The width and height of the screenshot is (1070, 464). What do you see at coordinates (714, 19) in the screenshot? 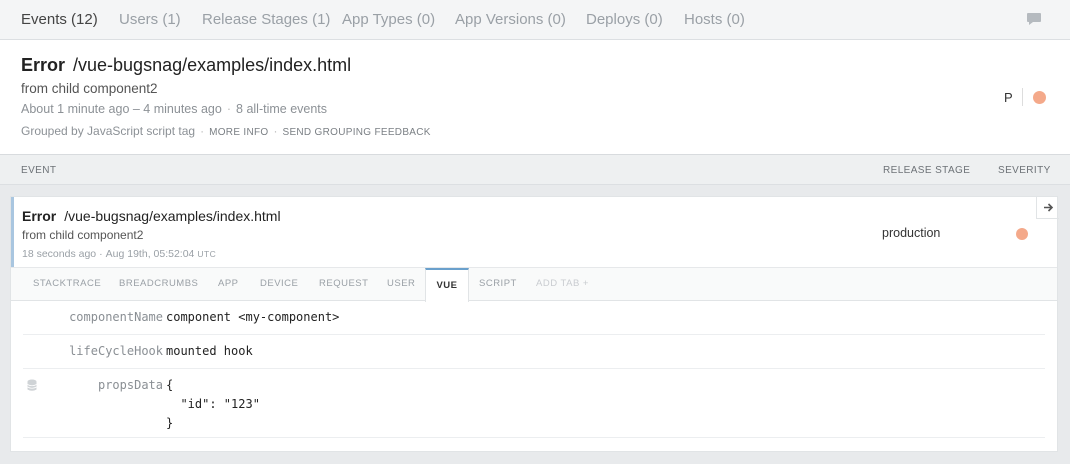
I see `tab-hosts: Hosts (0)` at bounding box center [714, 19].